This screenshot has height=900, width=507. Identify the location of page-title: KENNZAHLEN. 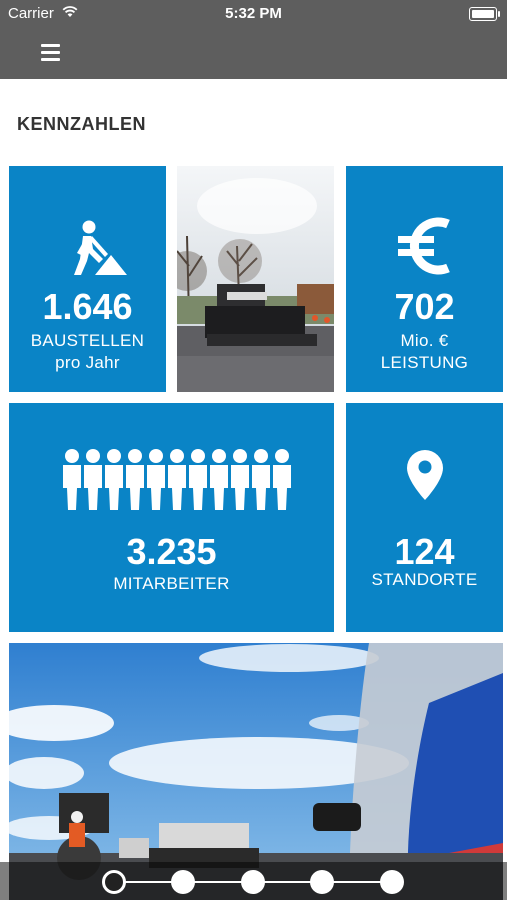
(81, 124).